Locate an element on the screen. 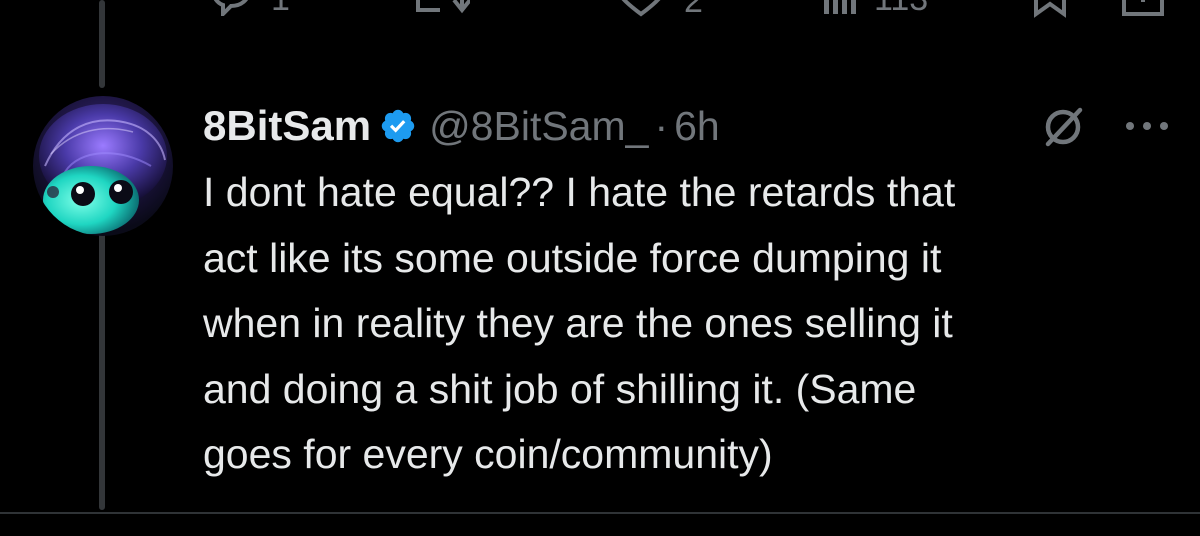  share-button is located at coordinates (1143, 9).